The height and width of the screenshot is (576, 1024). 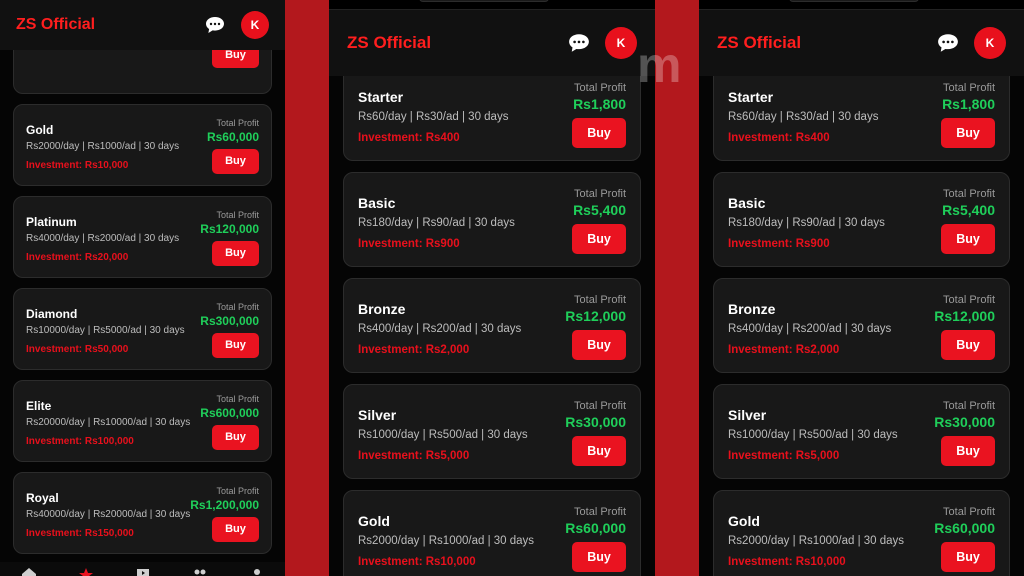 What do you see at coordinates (964, 327) in the screenshot?
I see `profit-block: Total Profit Rs12,000 Buy` at bounding box center [964, 327].